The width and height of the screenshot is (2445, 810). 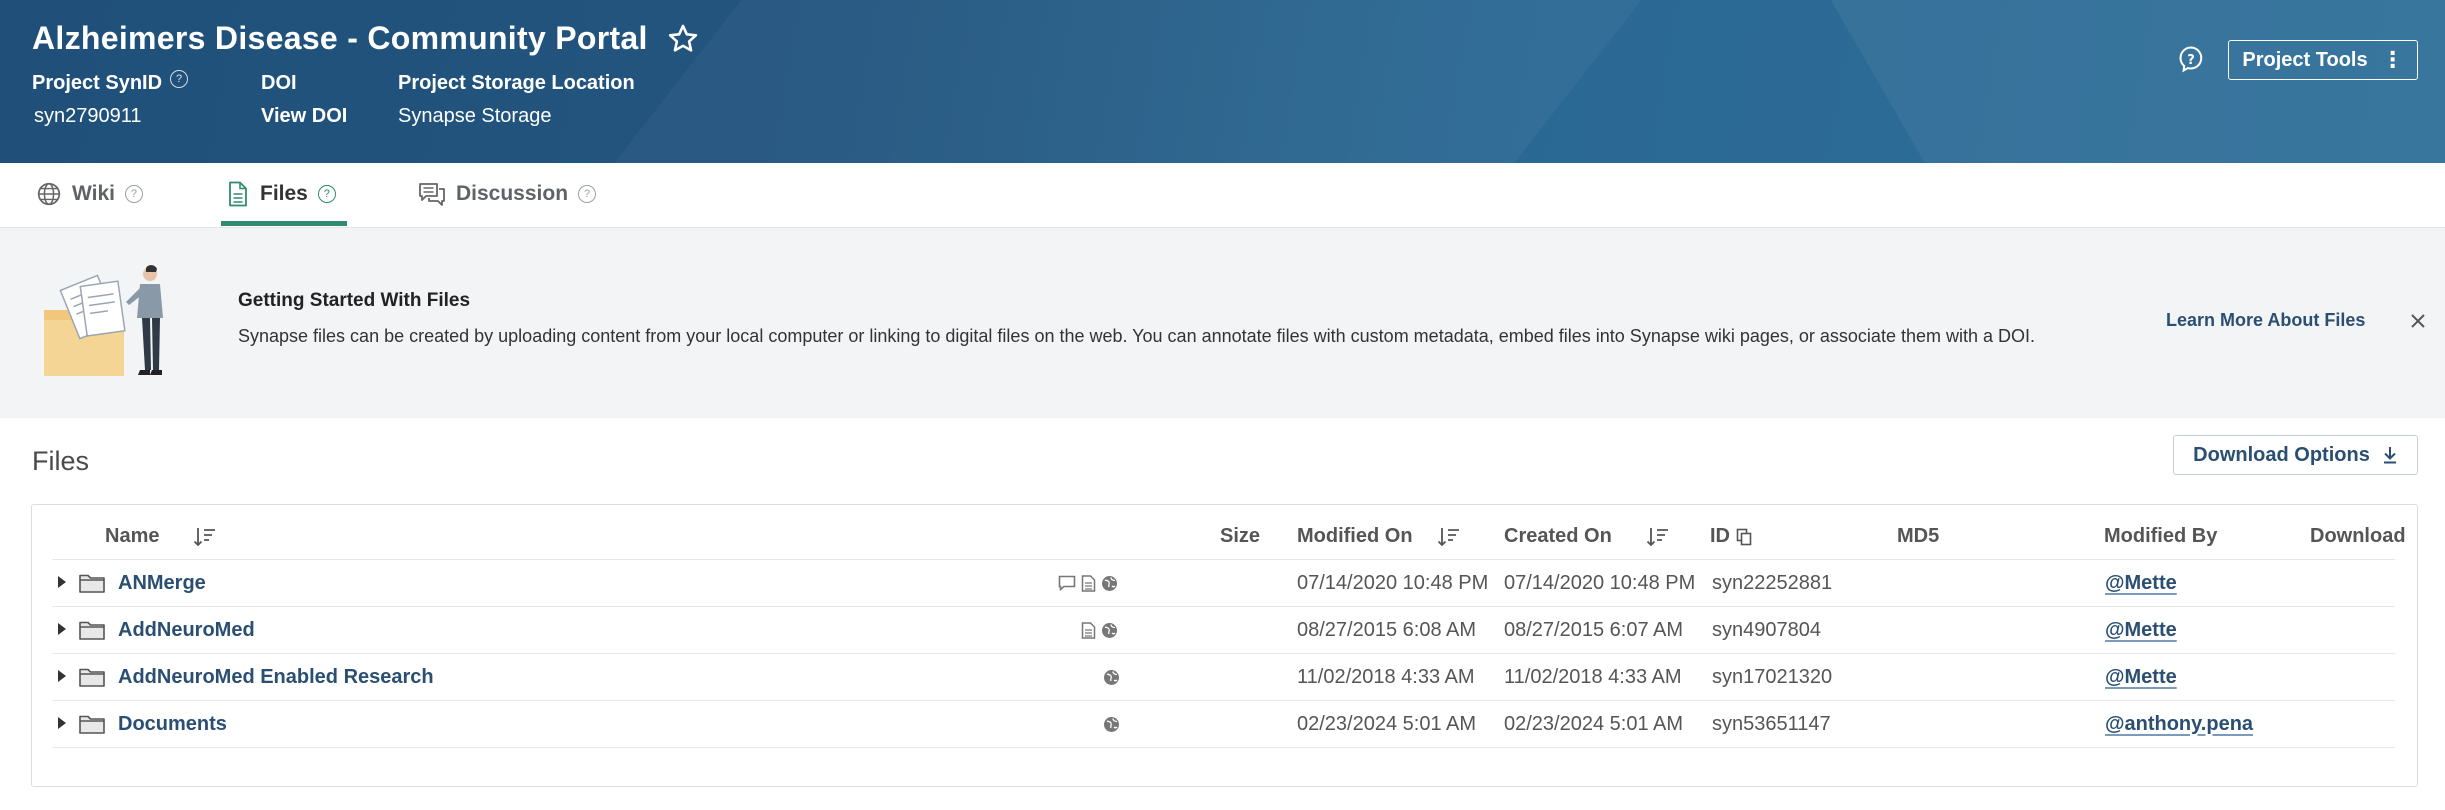 What do you see at coordinates (1222, 195) in the screenshot?
I see `tab-bar: Wiki ? Files ? Discussion ?` at bounding box center [1222, 195].